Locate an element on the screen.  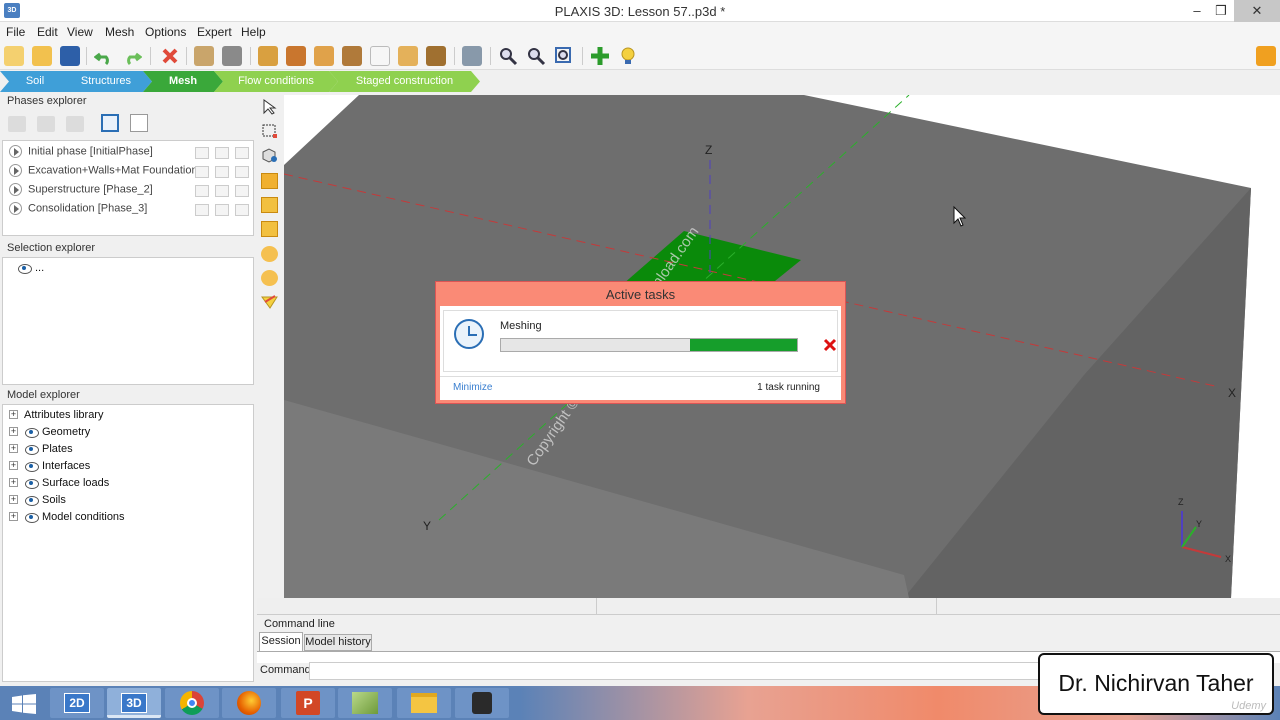
menu-mesh: Mesh is located at coordinates (119, 32).